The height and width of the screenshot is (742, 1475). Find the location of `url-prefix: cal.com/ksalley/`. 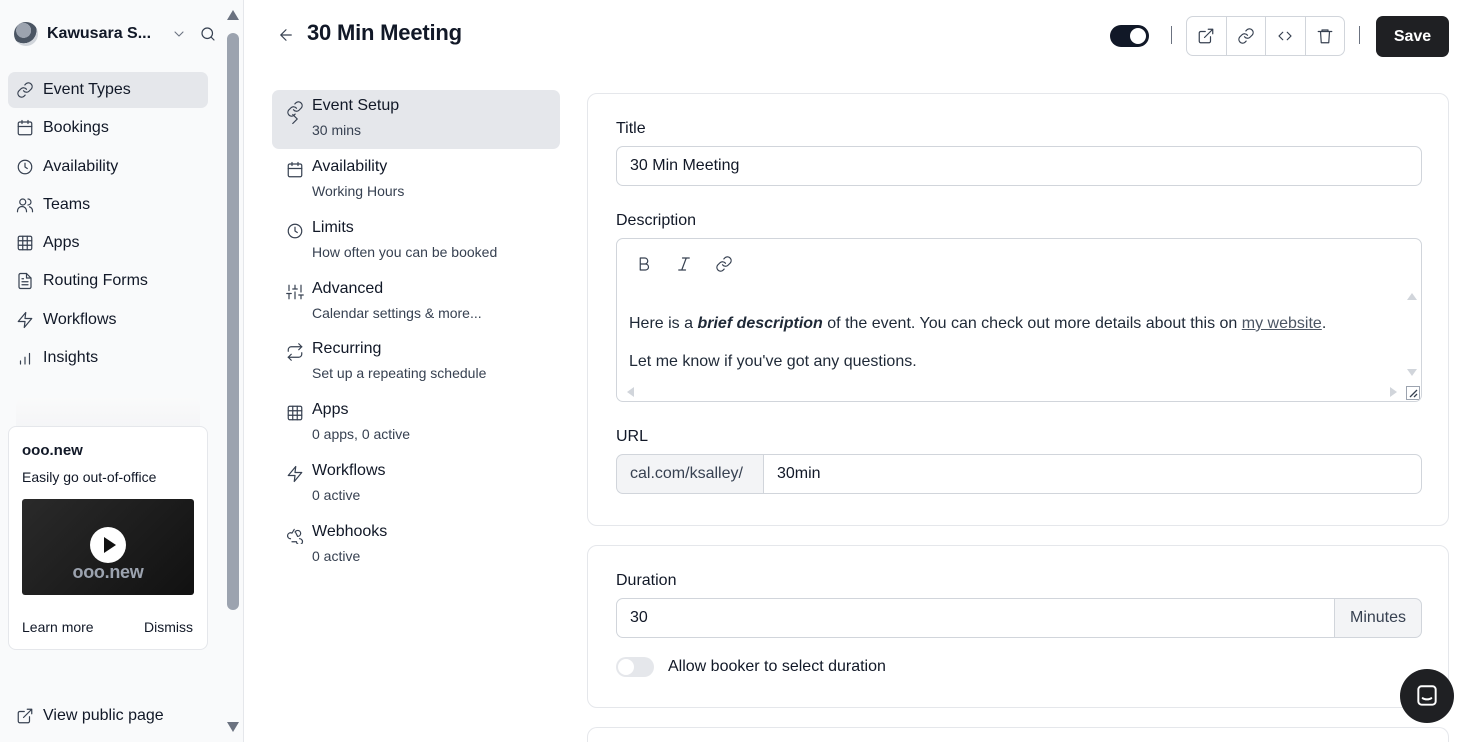

url-prefix: cal.com/ksalley/ is located at coordinates (690, 474).